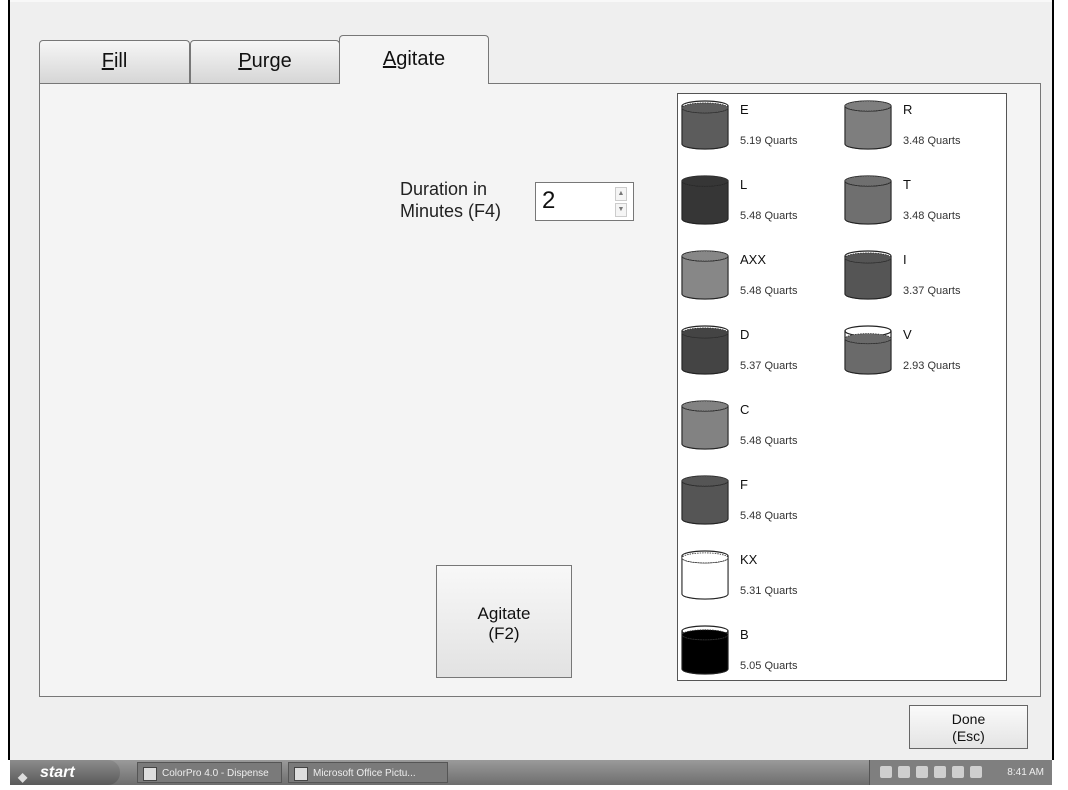 The image size is (1068, 790). I want to click on tray-connection-icon, so click(958, 772).